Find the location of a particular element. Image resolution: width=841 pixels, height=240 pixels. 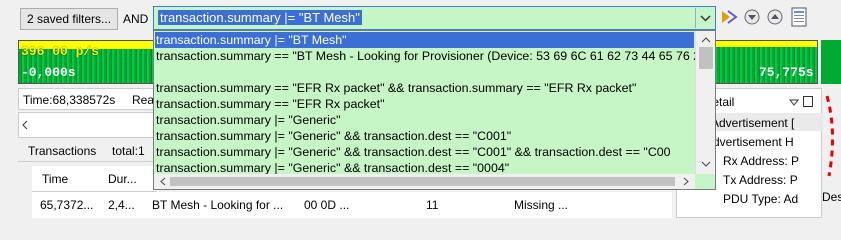

row-count: 11 is located at coordinates (432, 205).